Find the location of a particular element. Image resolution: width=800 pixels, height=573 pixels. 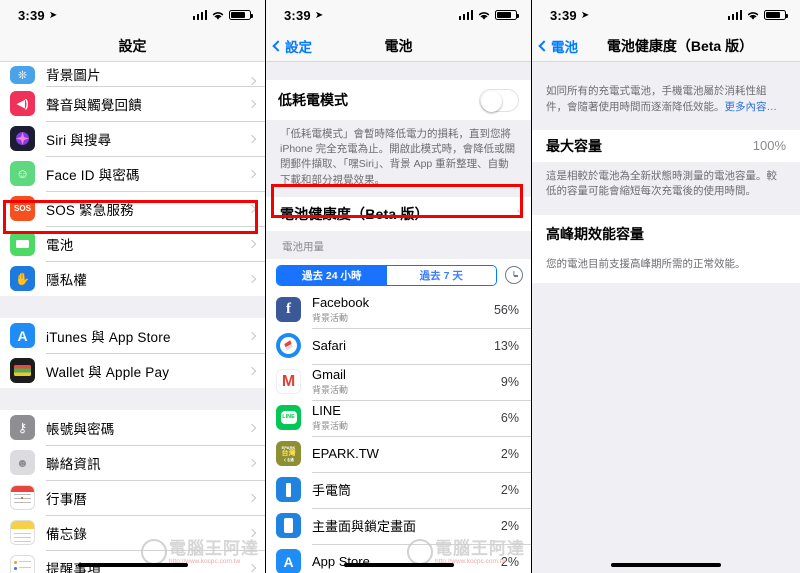

calendar-icon is located at coordinates (22, 497).